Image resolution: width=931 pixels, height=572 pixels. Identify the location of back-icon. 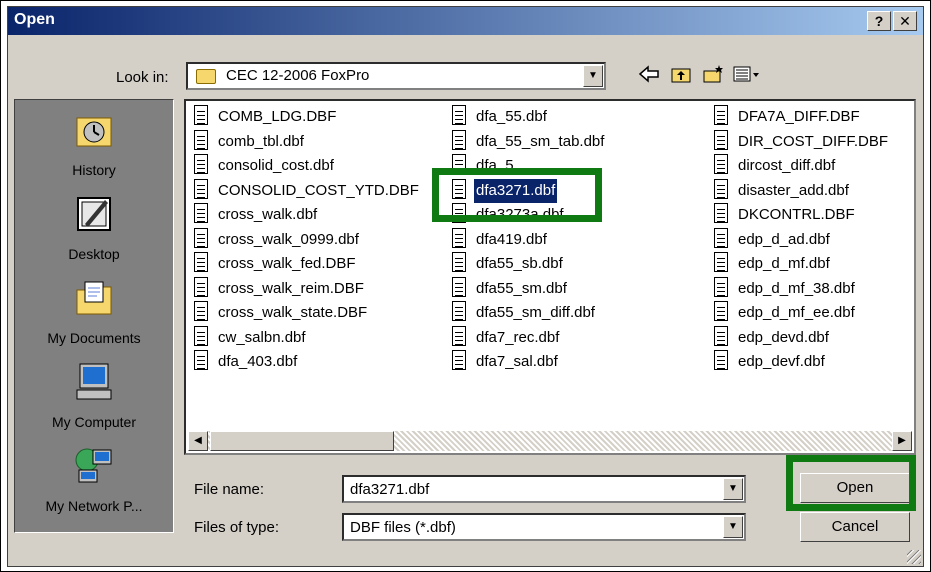
(649, 76).